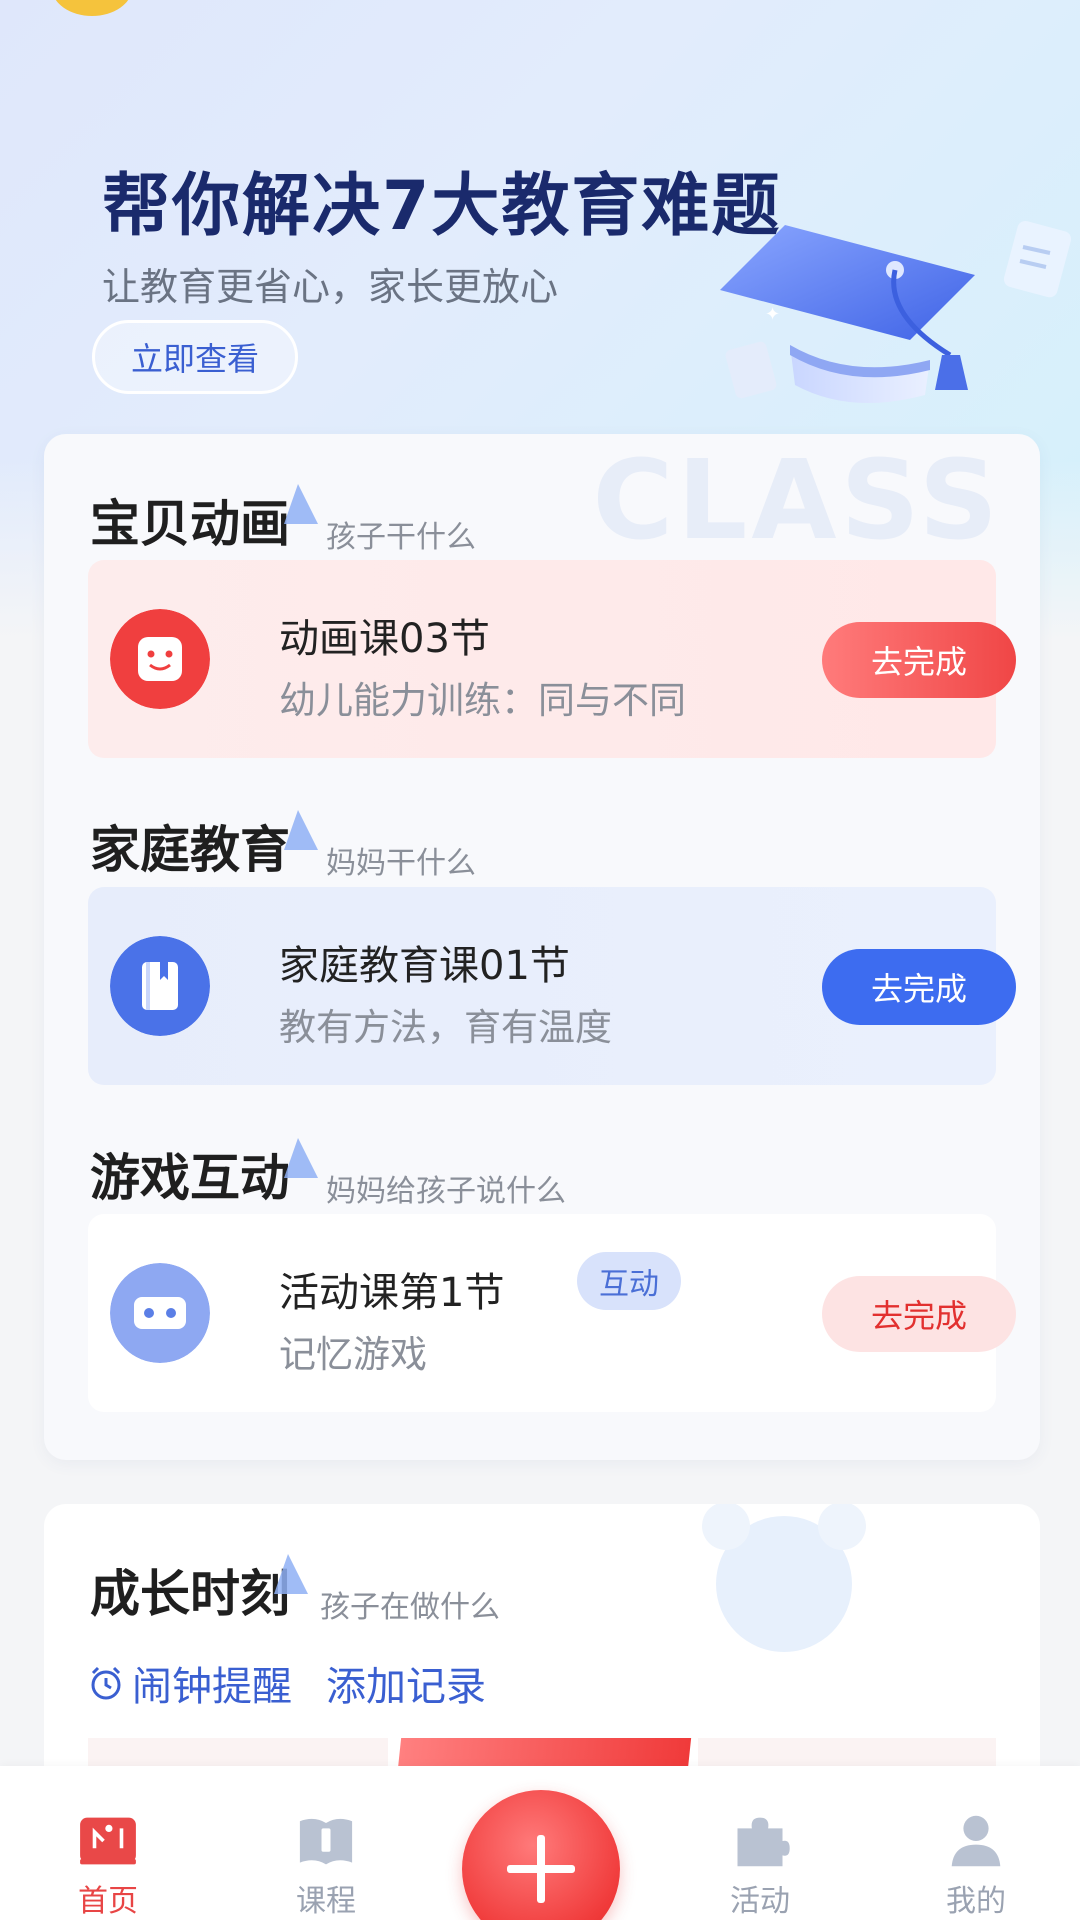  What do you see at coordinates (896, 311) in the screenshot?
I see `graduation-cap-icon: ✦` at bounding box center [896, 311].